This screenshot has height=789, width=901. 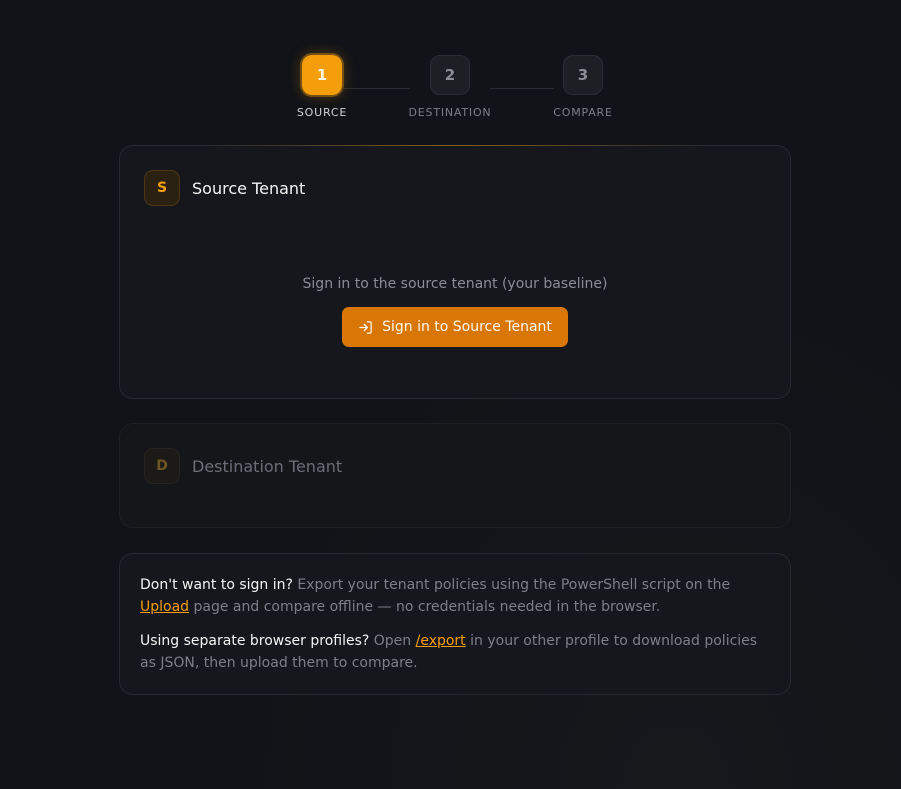 What do you see at coordinates (583, 75) in the screenshot?
I see `step-compare-number: 3` at bounding box center [583, 75].